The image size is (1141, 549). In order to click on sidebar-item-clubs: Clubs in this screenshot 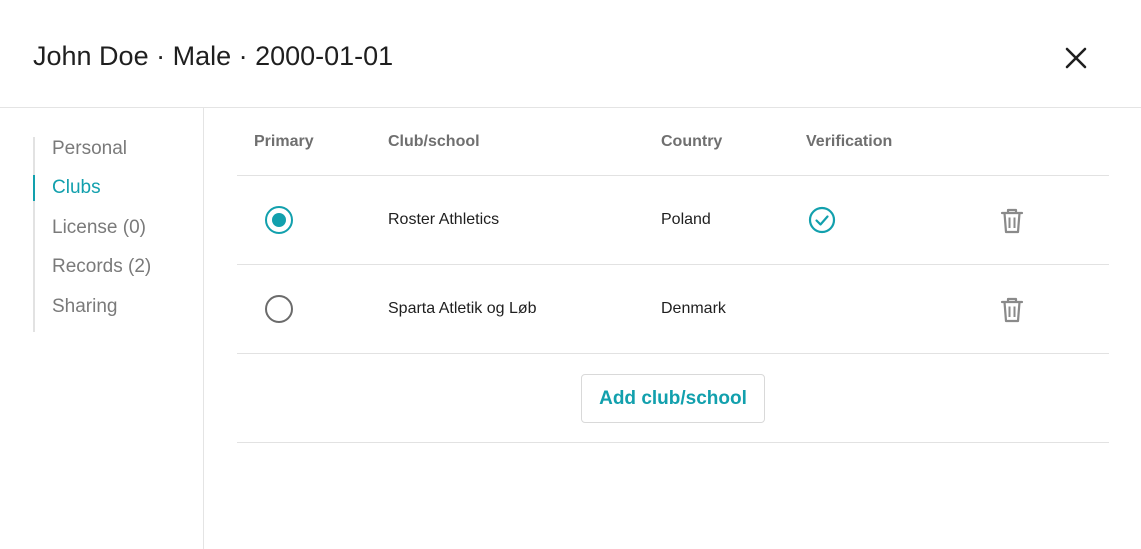, I will do `click(67, 188)`.